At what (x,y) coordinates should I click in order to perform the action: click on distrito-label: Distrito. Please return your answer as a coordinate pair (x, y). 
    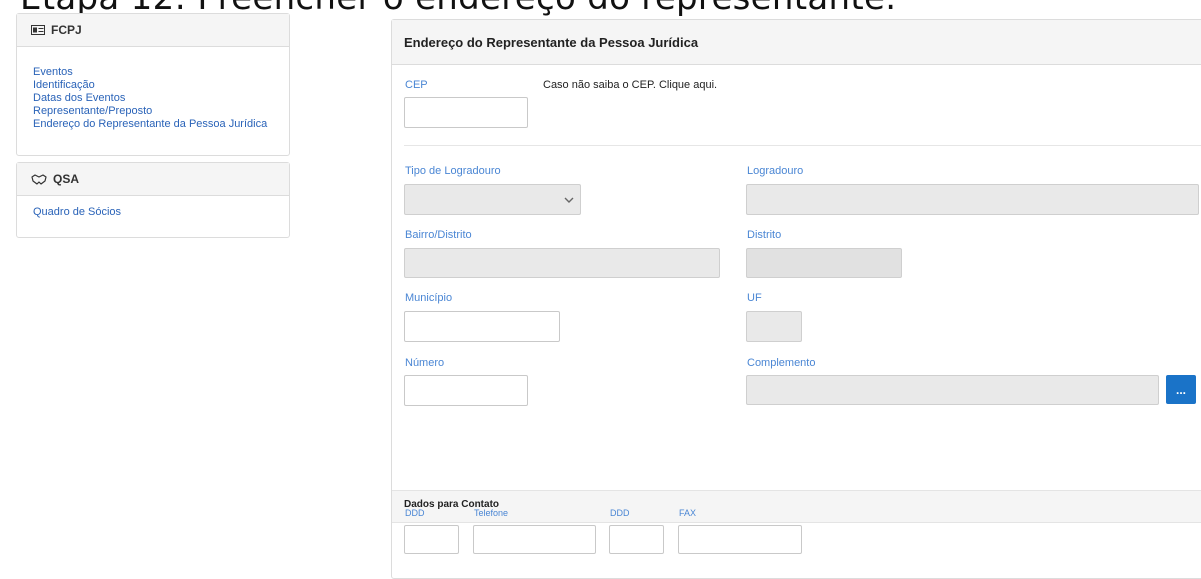
    Looking at the image, I should click on (764, 235).